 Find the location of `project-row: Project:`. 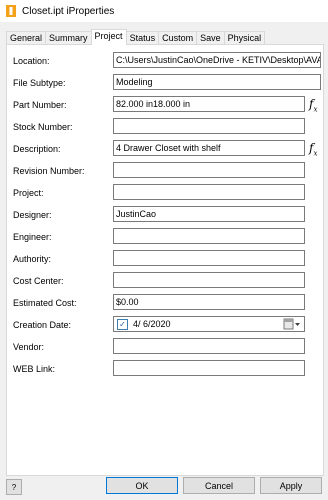

project-row: Project: is located at coordinates (165, 193).